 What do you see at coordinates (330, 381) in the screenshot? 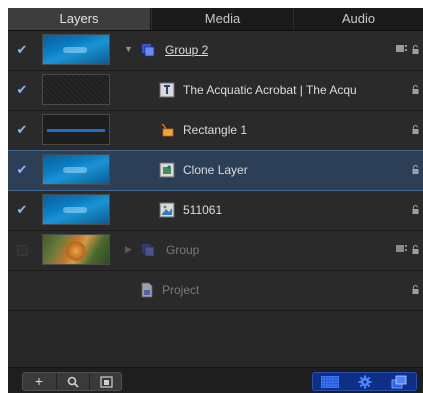
I see `checkerboard-icon` at bounding box center [330, 381].